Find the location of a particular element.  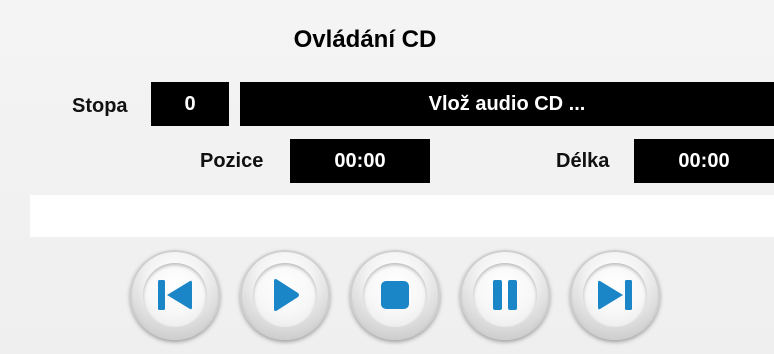

previous-track-button is located at coordinates (175, 295).